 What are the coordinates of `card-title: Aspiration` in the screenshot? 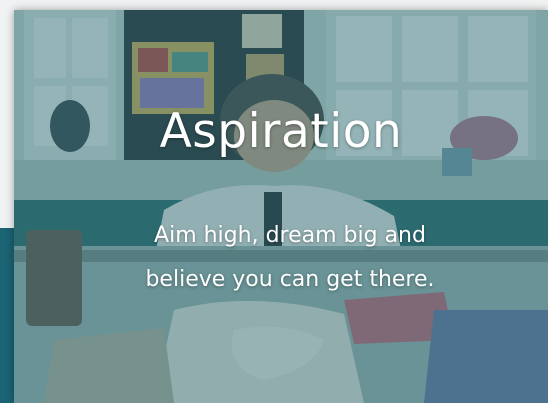 It's located at (281, 131).